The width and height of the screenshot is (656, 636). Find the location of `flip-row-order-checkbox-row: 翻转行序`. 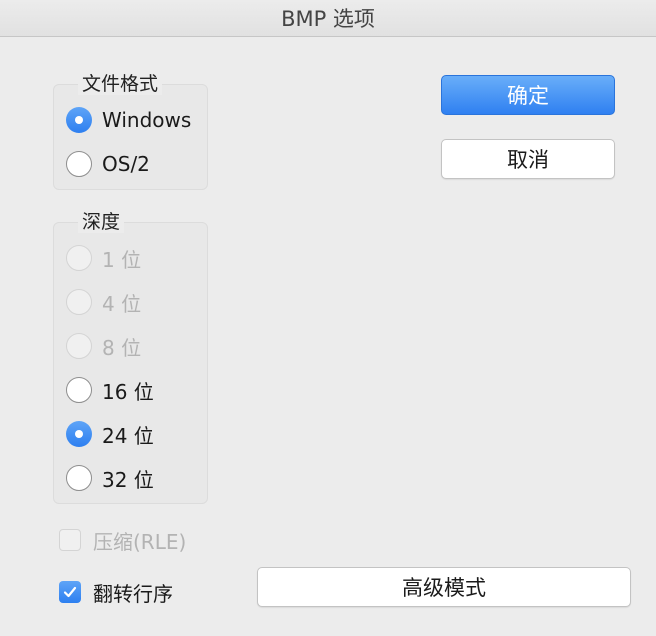

flip-row-order-checkbox-row: 翻转行序 is located at coordinates (116, 592).